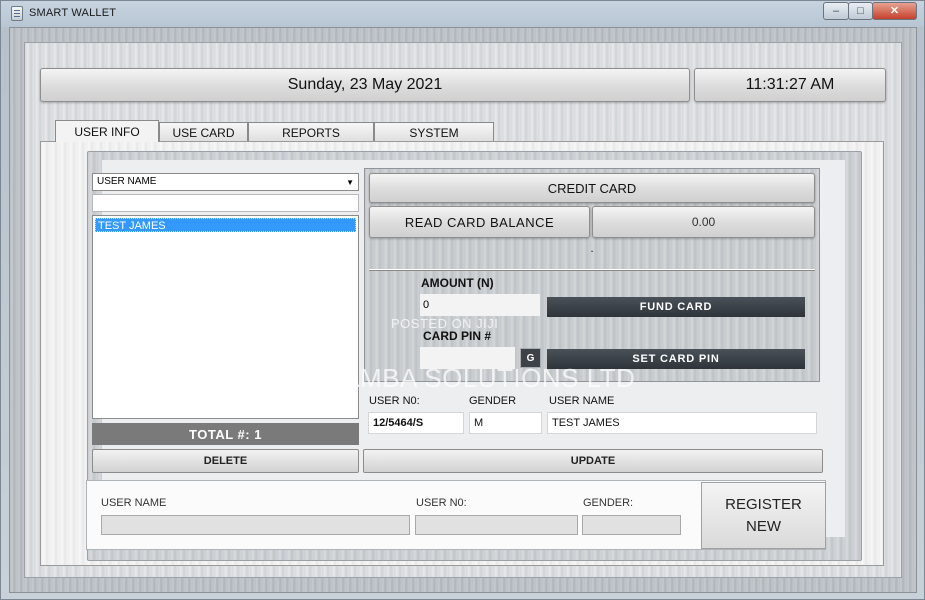 The width and height of the screenshot is (925, 600). I want to click on chevron-down-icon: ▼, so click(350, 183).